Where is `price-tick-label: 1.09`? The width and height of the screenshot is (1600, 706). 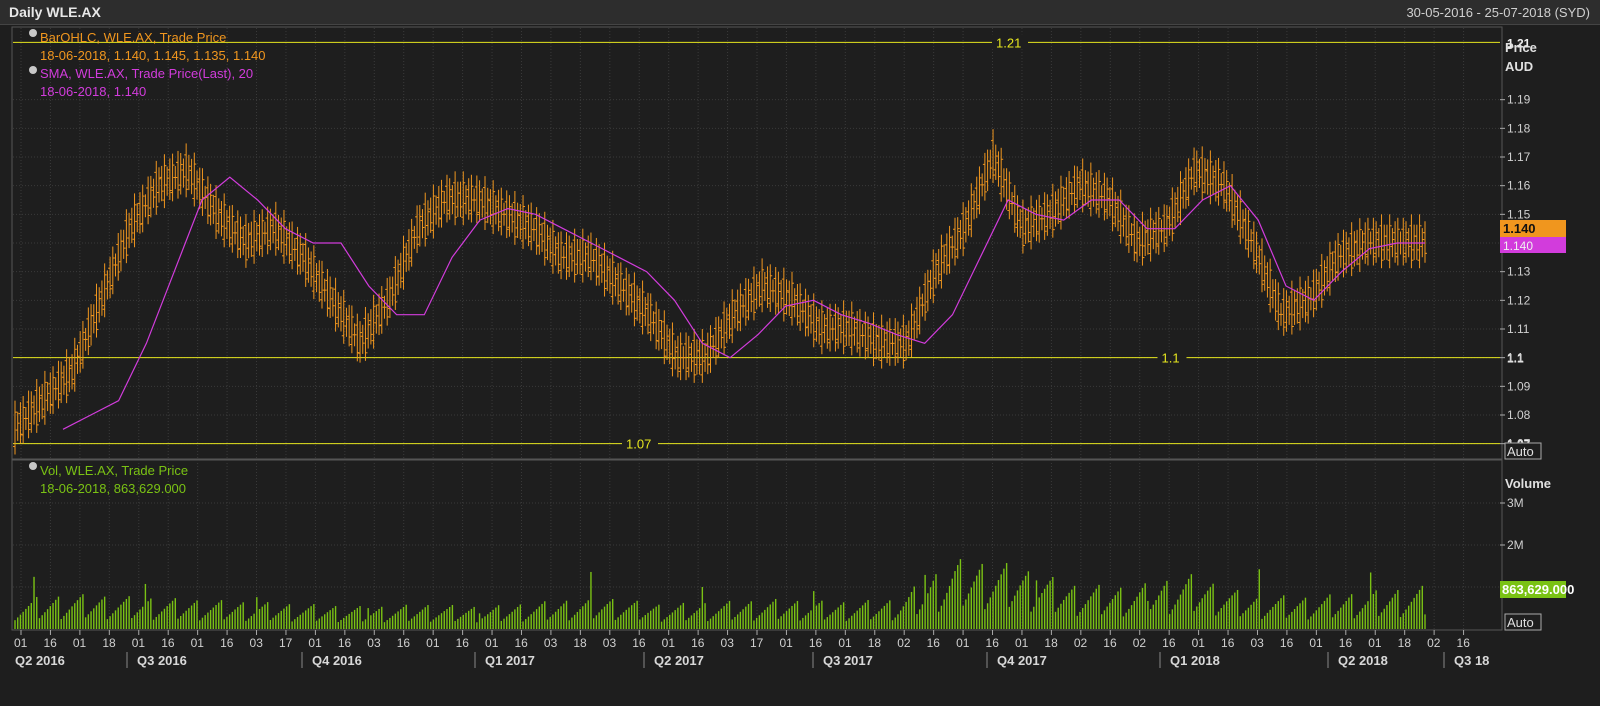 price-tick-label: 1.09 is located at coordinates (1519, 386).